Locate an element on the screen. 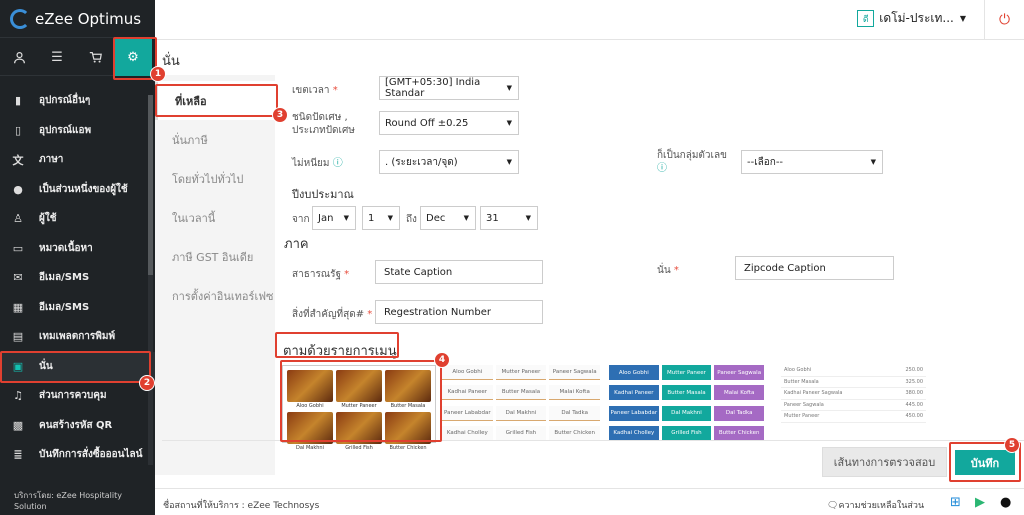  format-label: ไม่หนียม ⓘ is located at coordinates (317, 163).